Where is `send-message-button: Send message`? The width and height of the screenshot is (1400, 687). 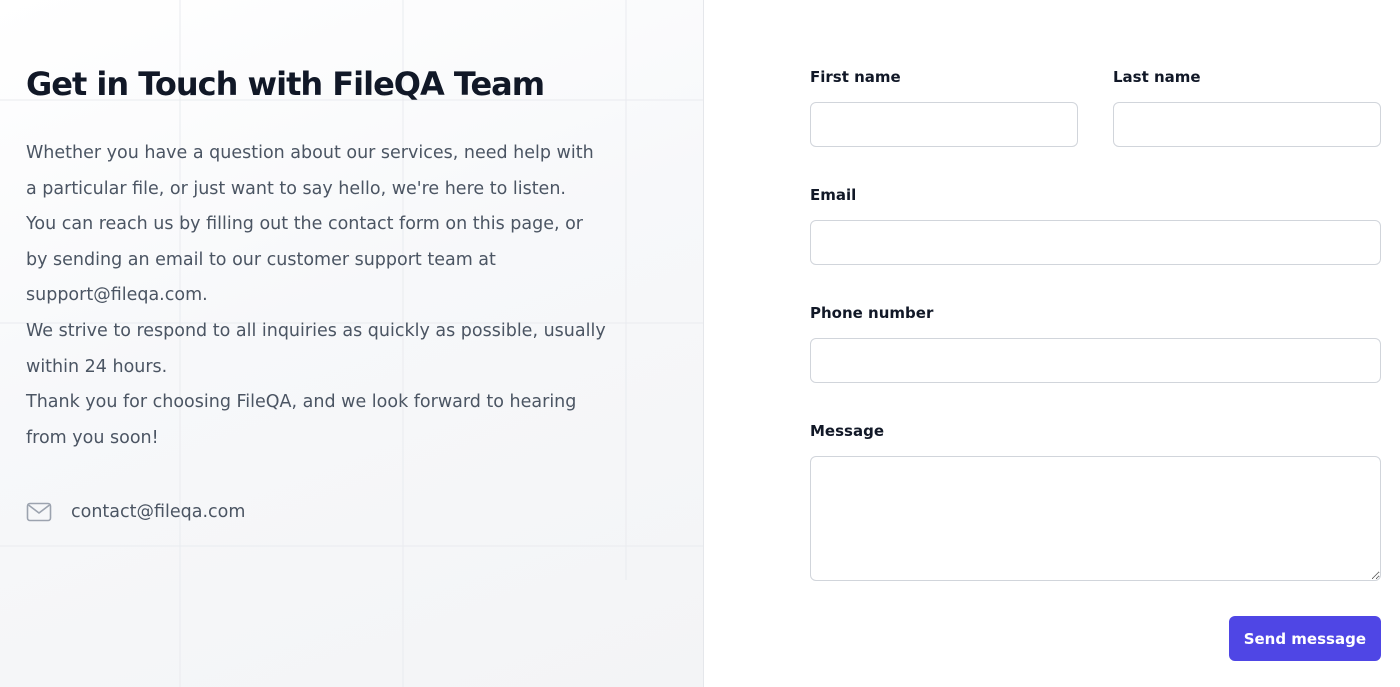
send-message-button: Send message is located at coordinates (1304, 638).